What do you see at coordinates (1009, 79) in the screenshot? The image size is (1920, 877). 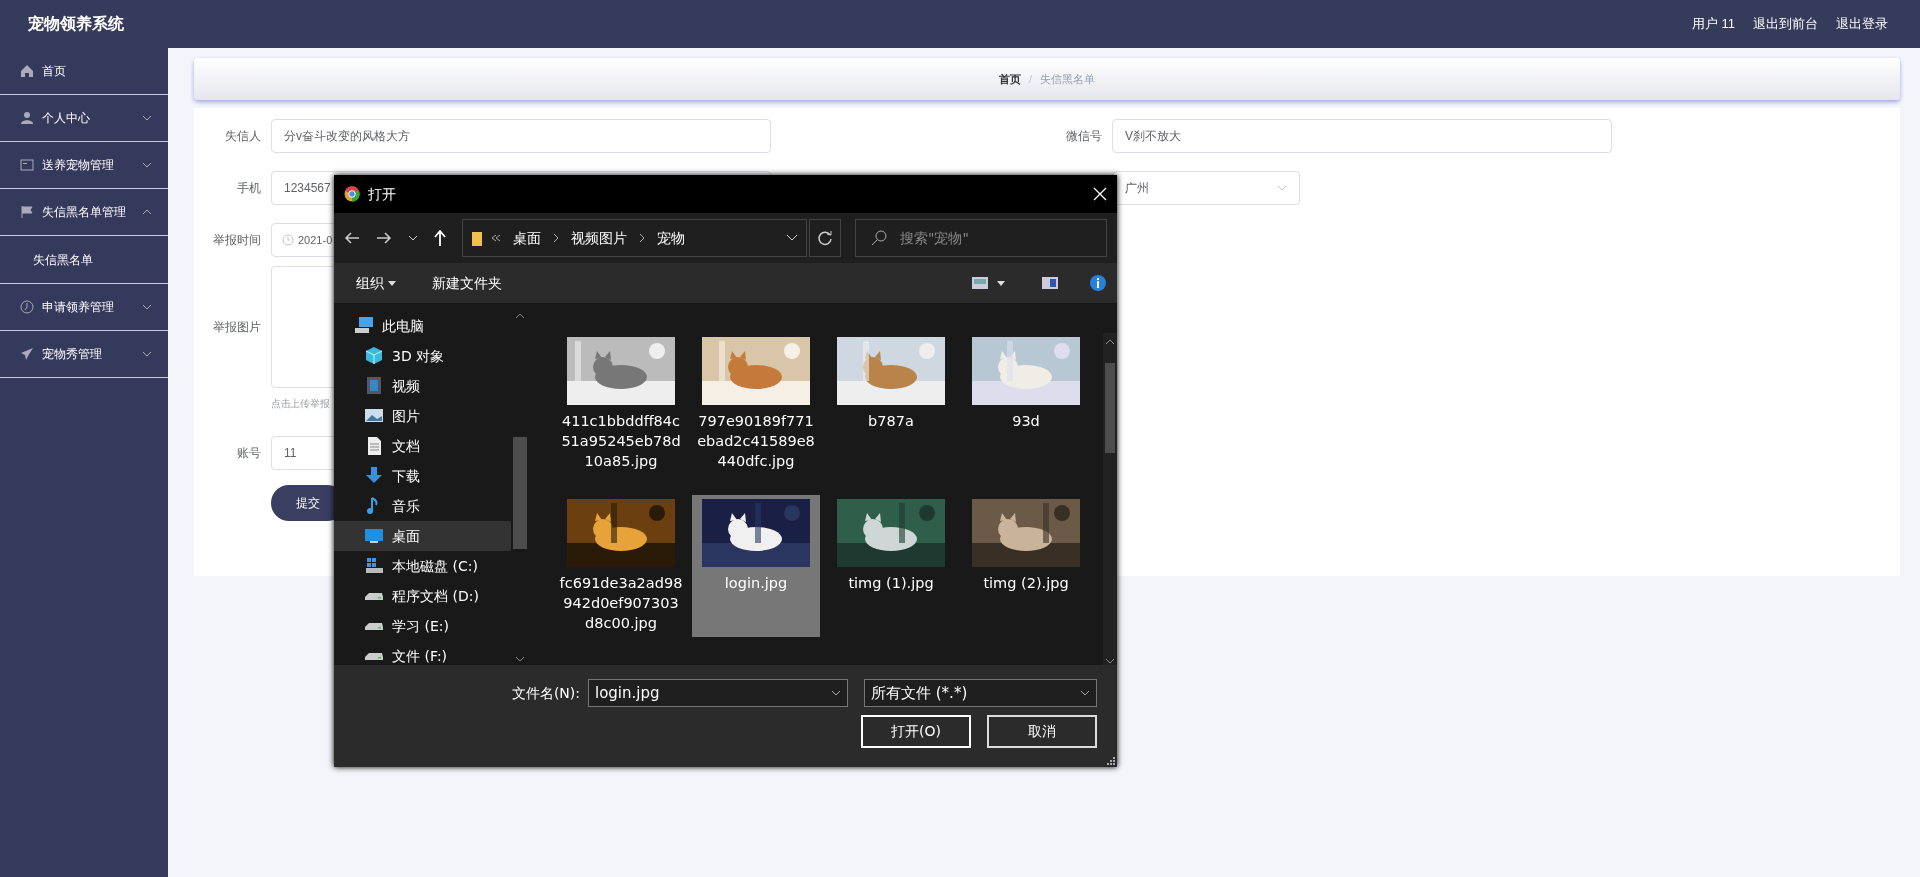 I see `breadcrumb-item: 首页` at bounding box center [1009, 79].